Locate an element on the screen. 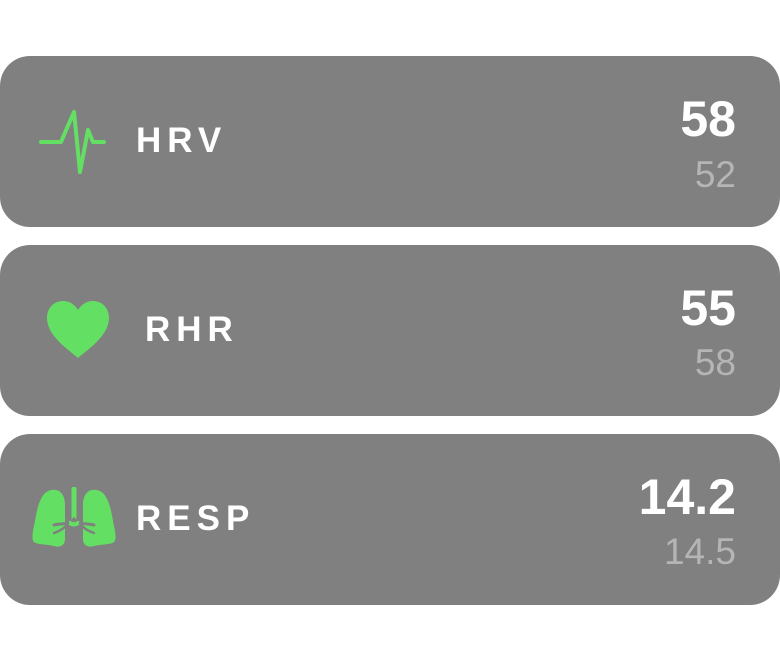  lungs-icon is located at coordinates (74, 517).